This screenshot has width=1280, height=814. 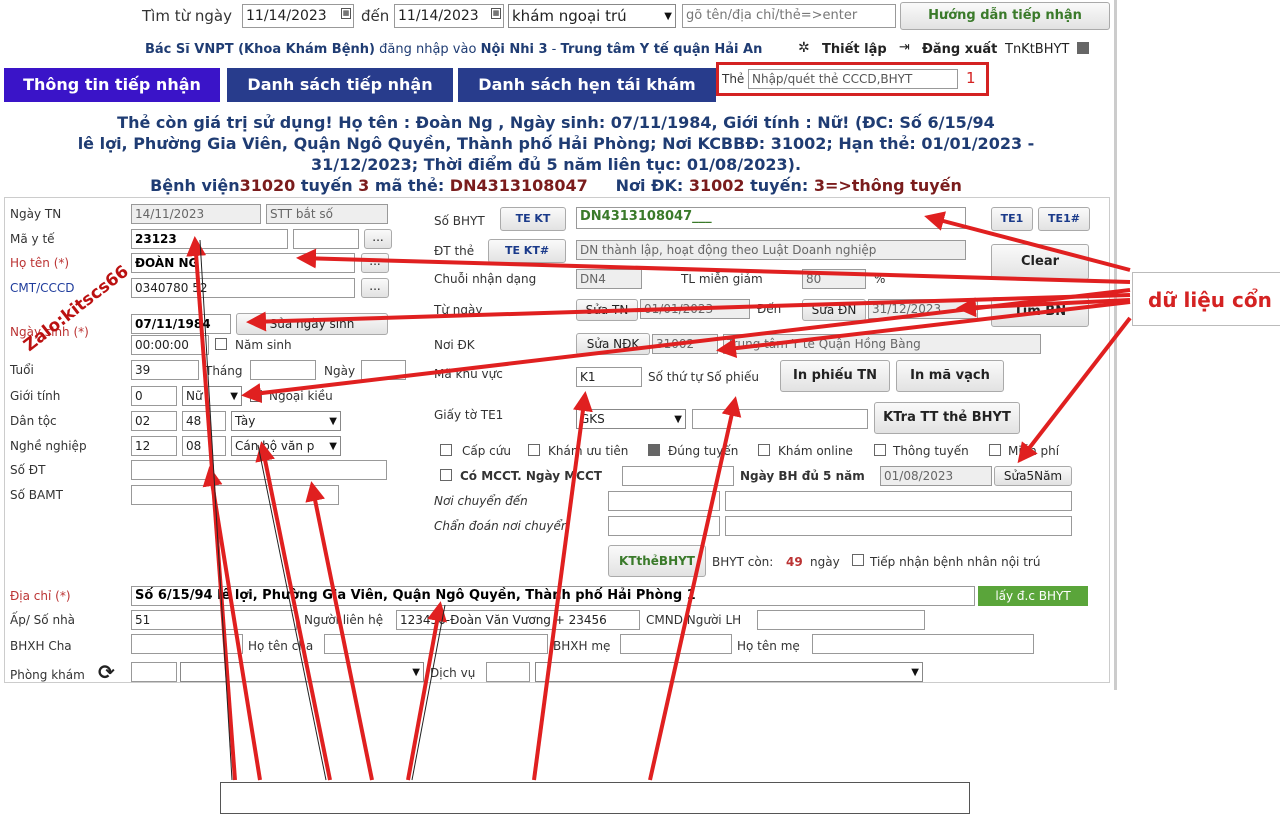 I want to click on arrow-ktra, so click(x=695, y=588).